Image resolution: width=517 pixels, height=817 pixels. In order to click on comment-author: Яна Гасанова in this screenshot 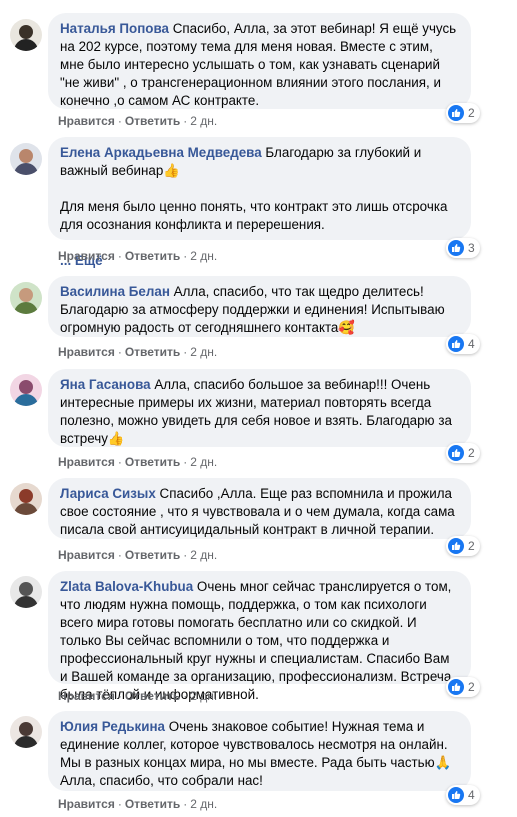, I will do `click(105, 384)`.